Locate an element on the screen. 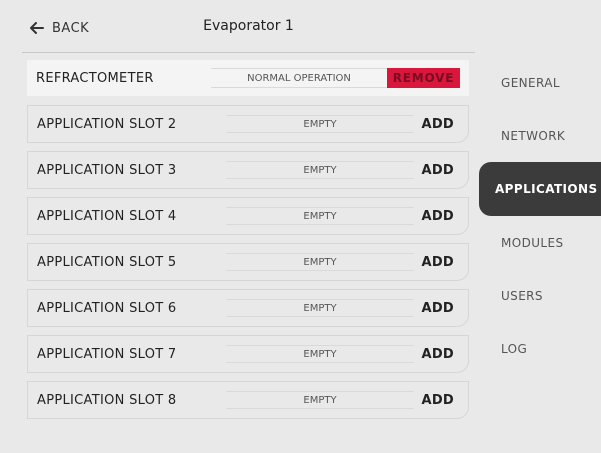  sidebar-item-network: NETWORK is located at coordinates (540, 135).